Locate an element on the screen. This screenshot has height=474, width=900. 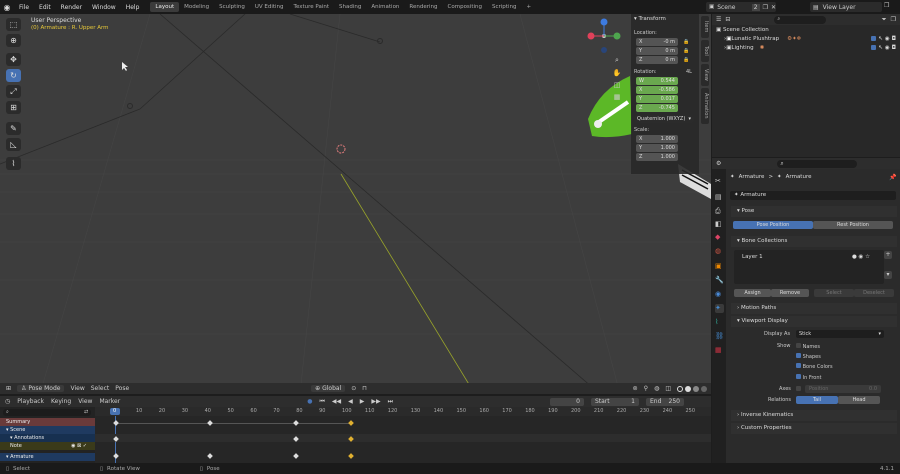
bone-colors-checkbox is located at coordinates (798, 365).